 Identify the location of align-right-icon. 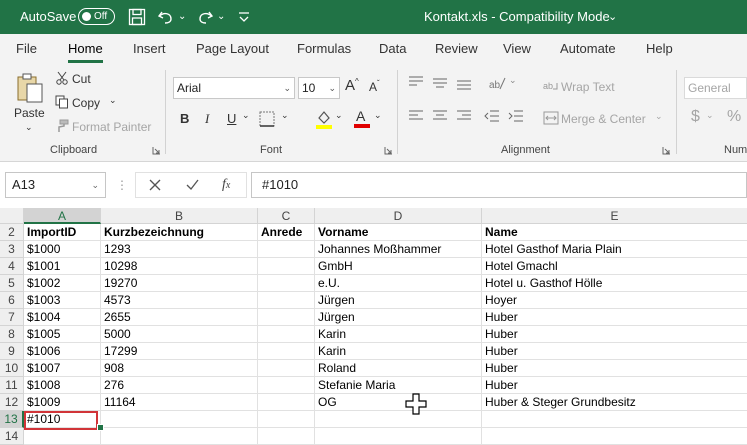
(464, 116).